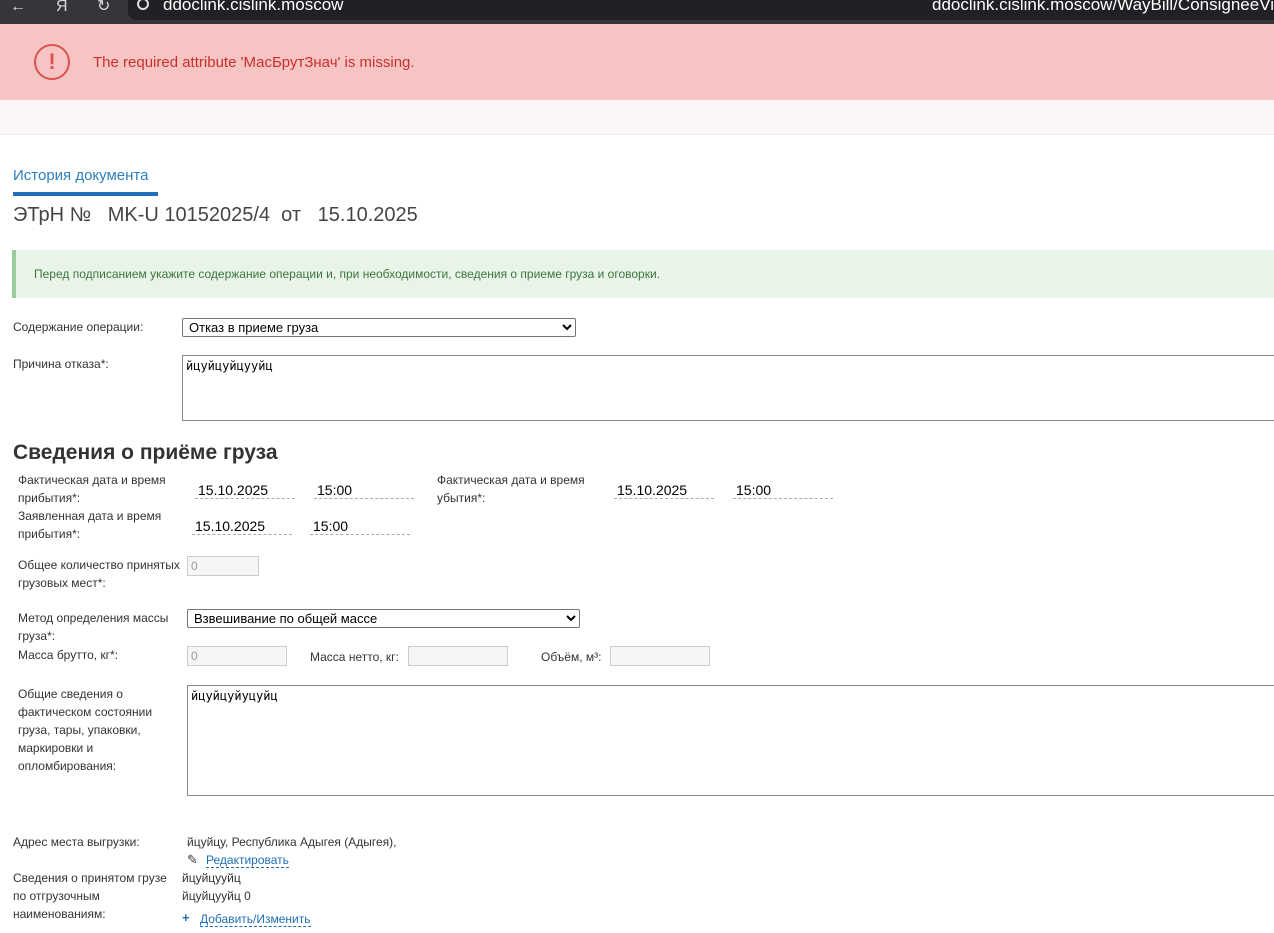  I want to click on shipping-line-2: йцуйцууйц 0, so click(216, 896).